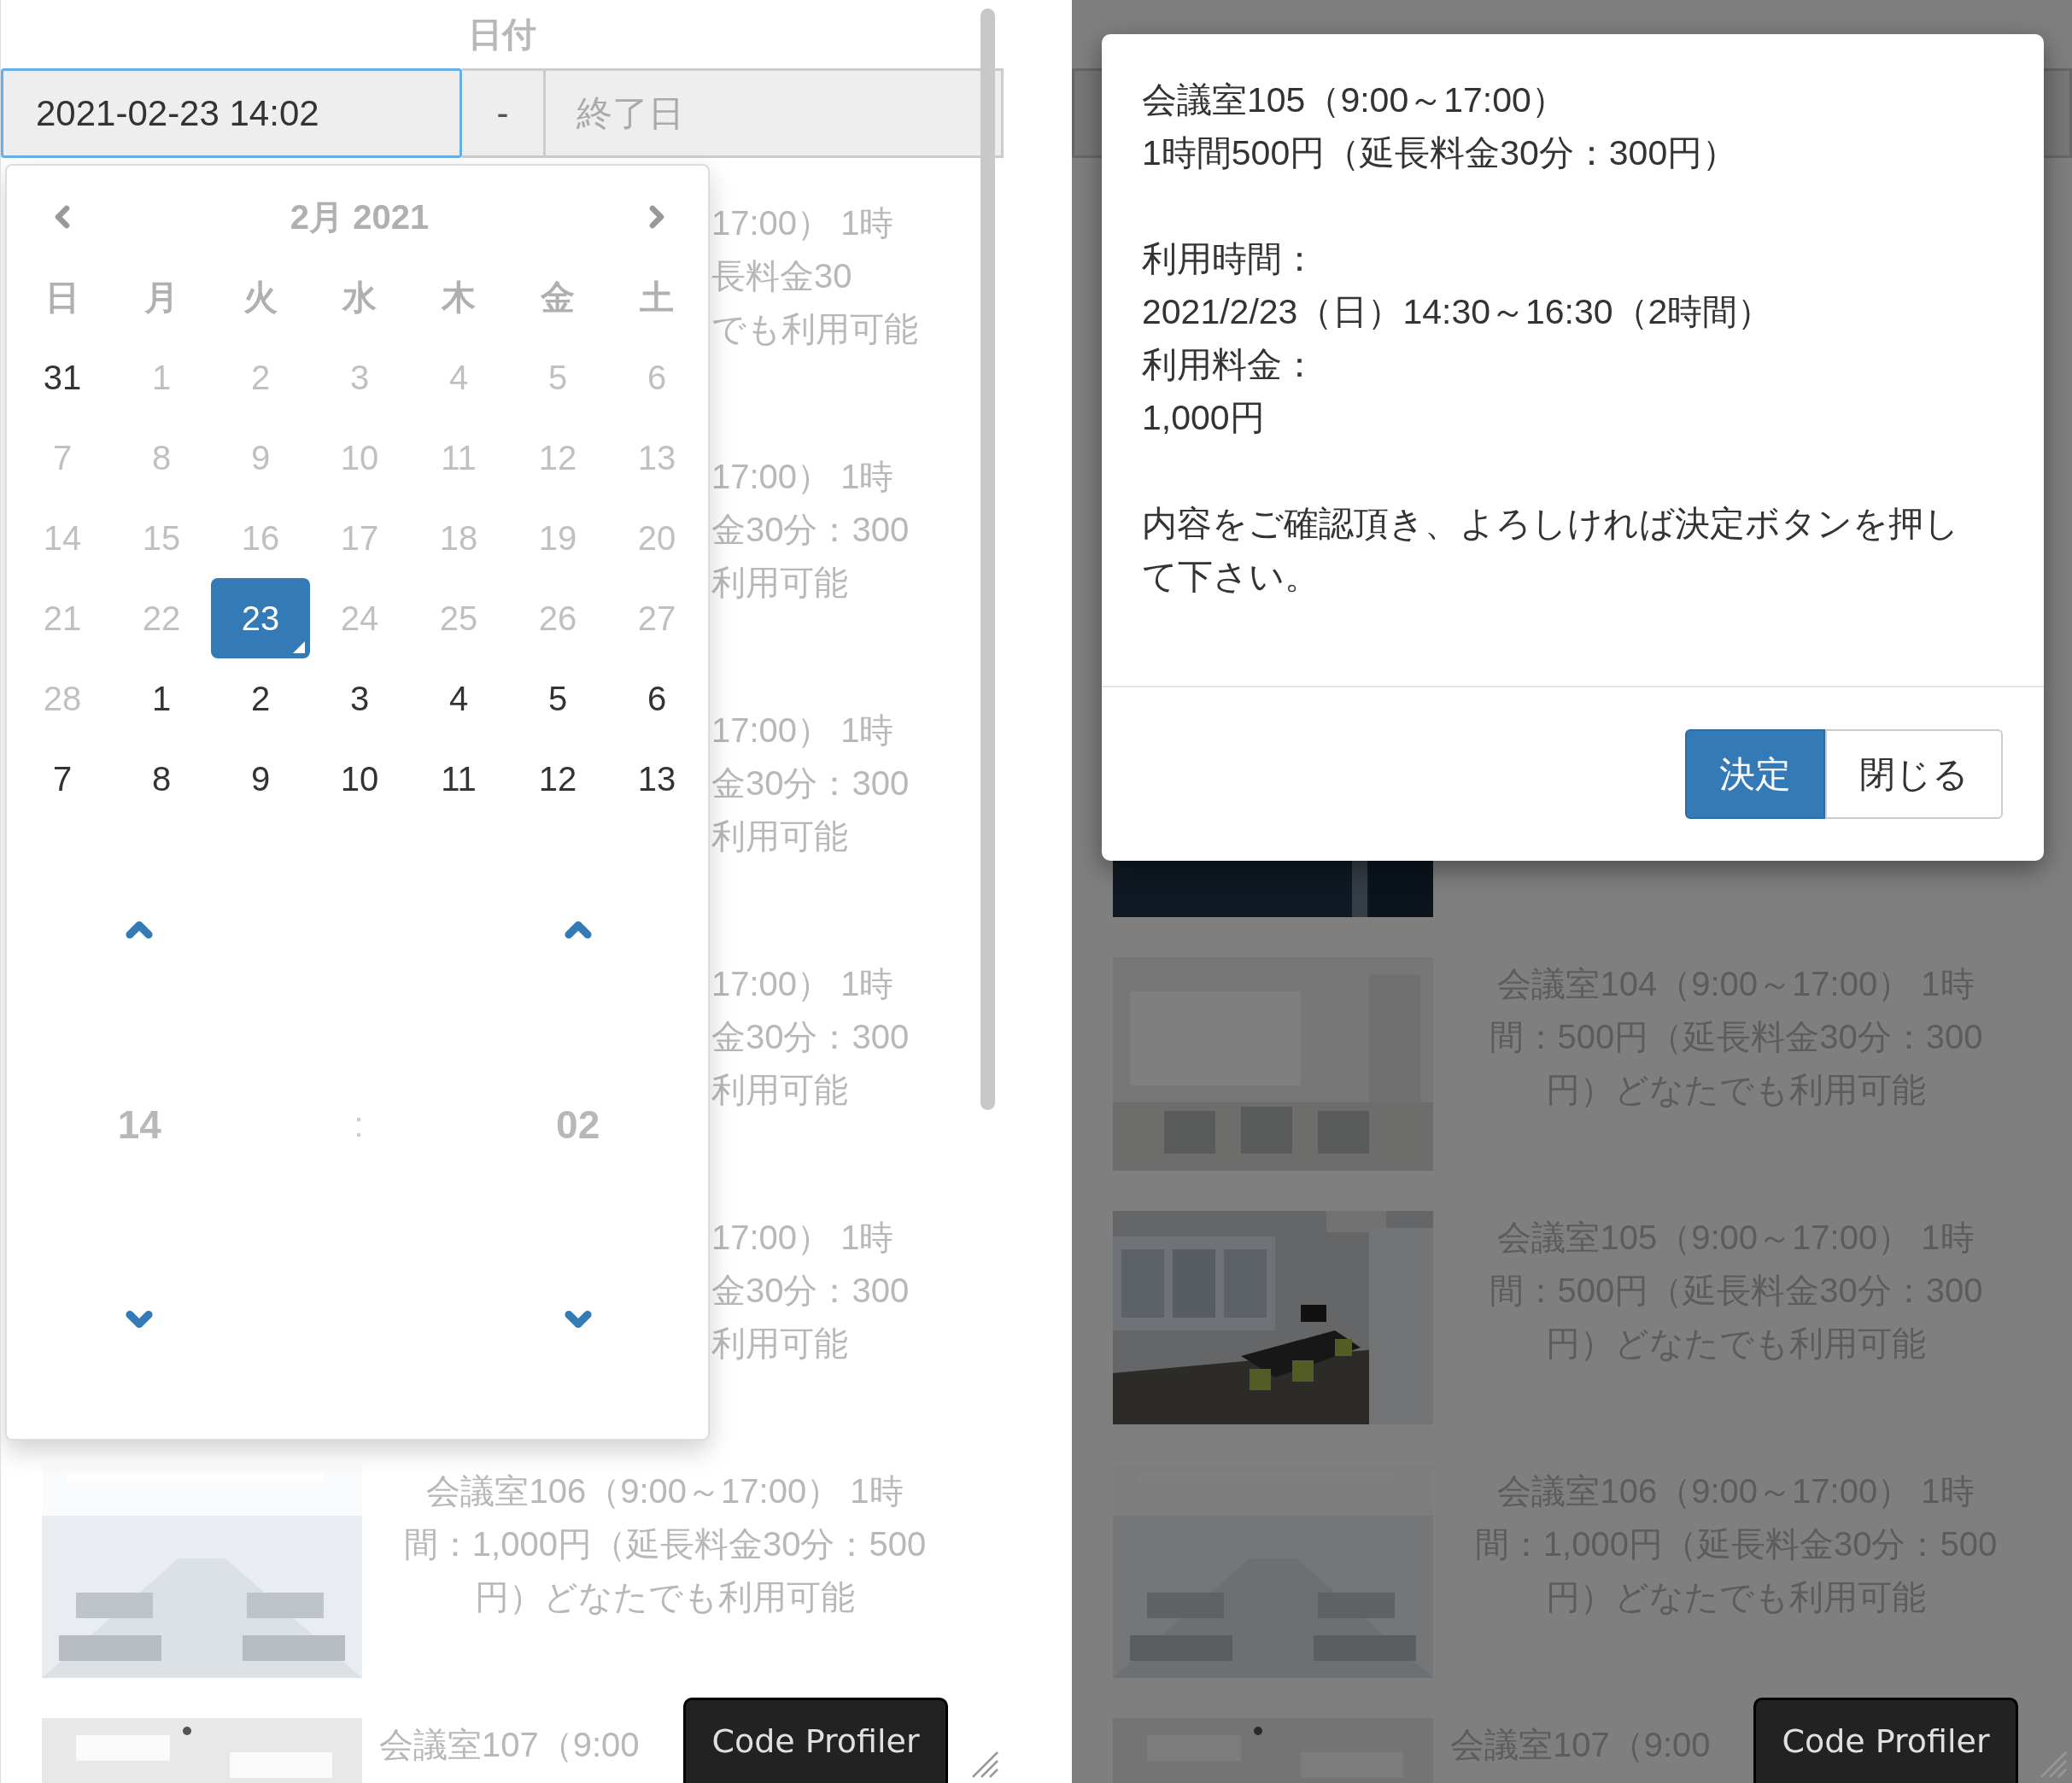  What do you see at coordinates (1204, 418) in the screenshot?
I see `dialog-text: 1,000円` at bounding box center [1204, 418].